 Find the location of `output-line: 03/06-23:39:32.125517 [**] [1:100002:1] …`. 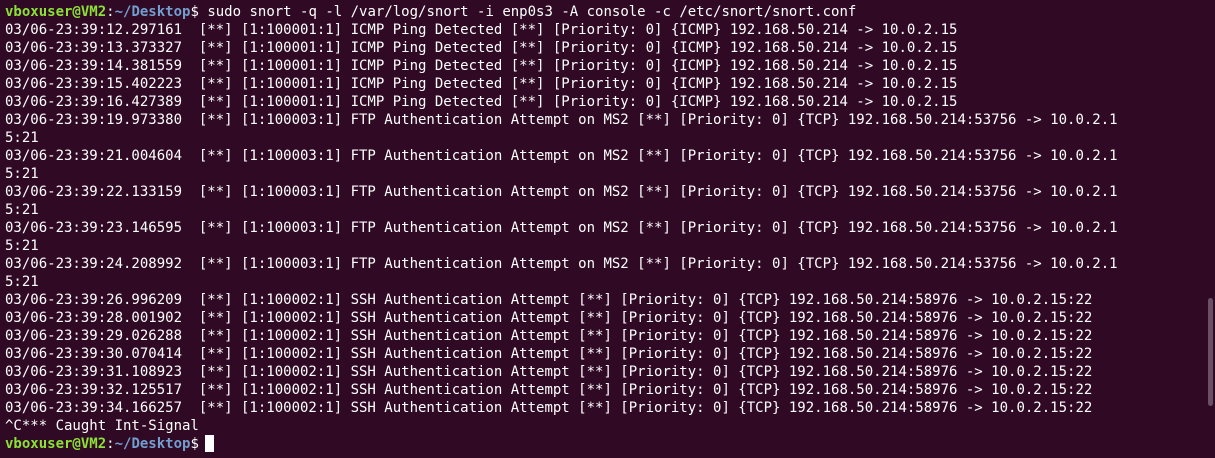

output-line: 03/06-23:39:32.125517 [**] [1:100002:1] … is located at coordinates (549, 390).